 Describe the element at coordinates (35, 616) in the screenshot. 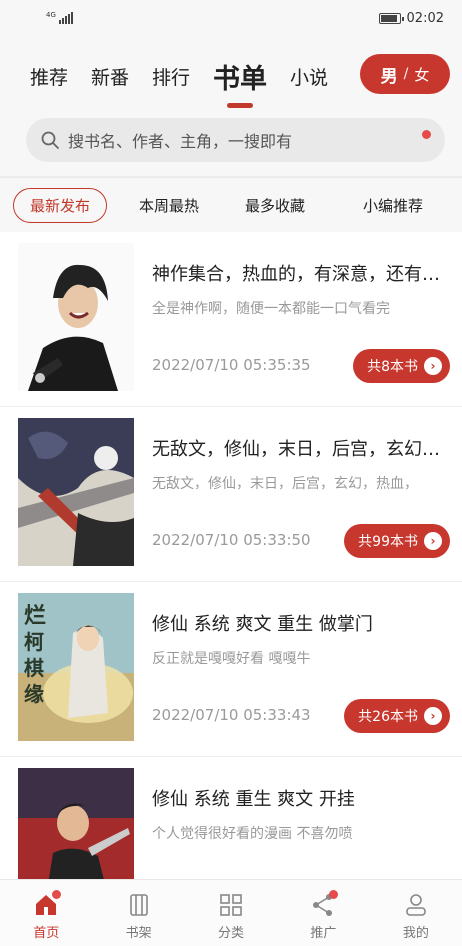

I see `svg-text: 烂` at that location.